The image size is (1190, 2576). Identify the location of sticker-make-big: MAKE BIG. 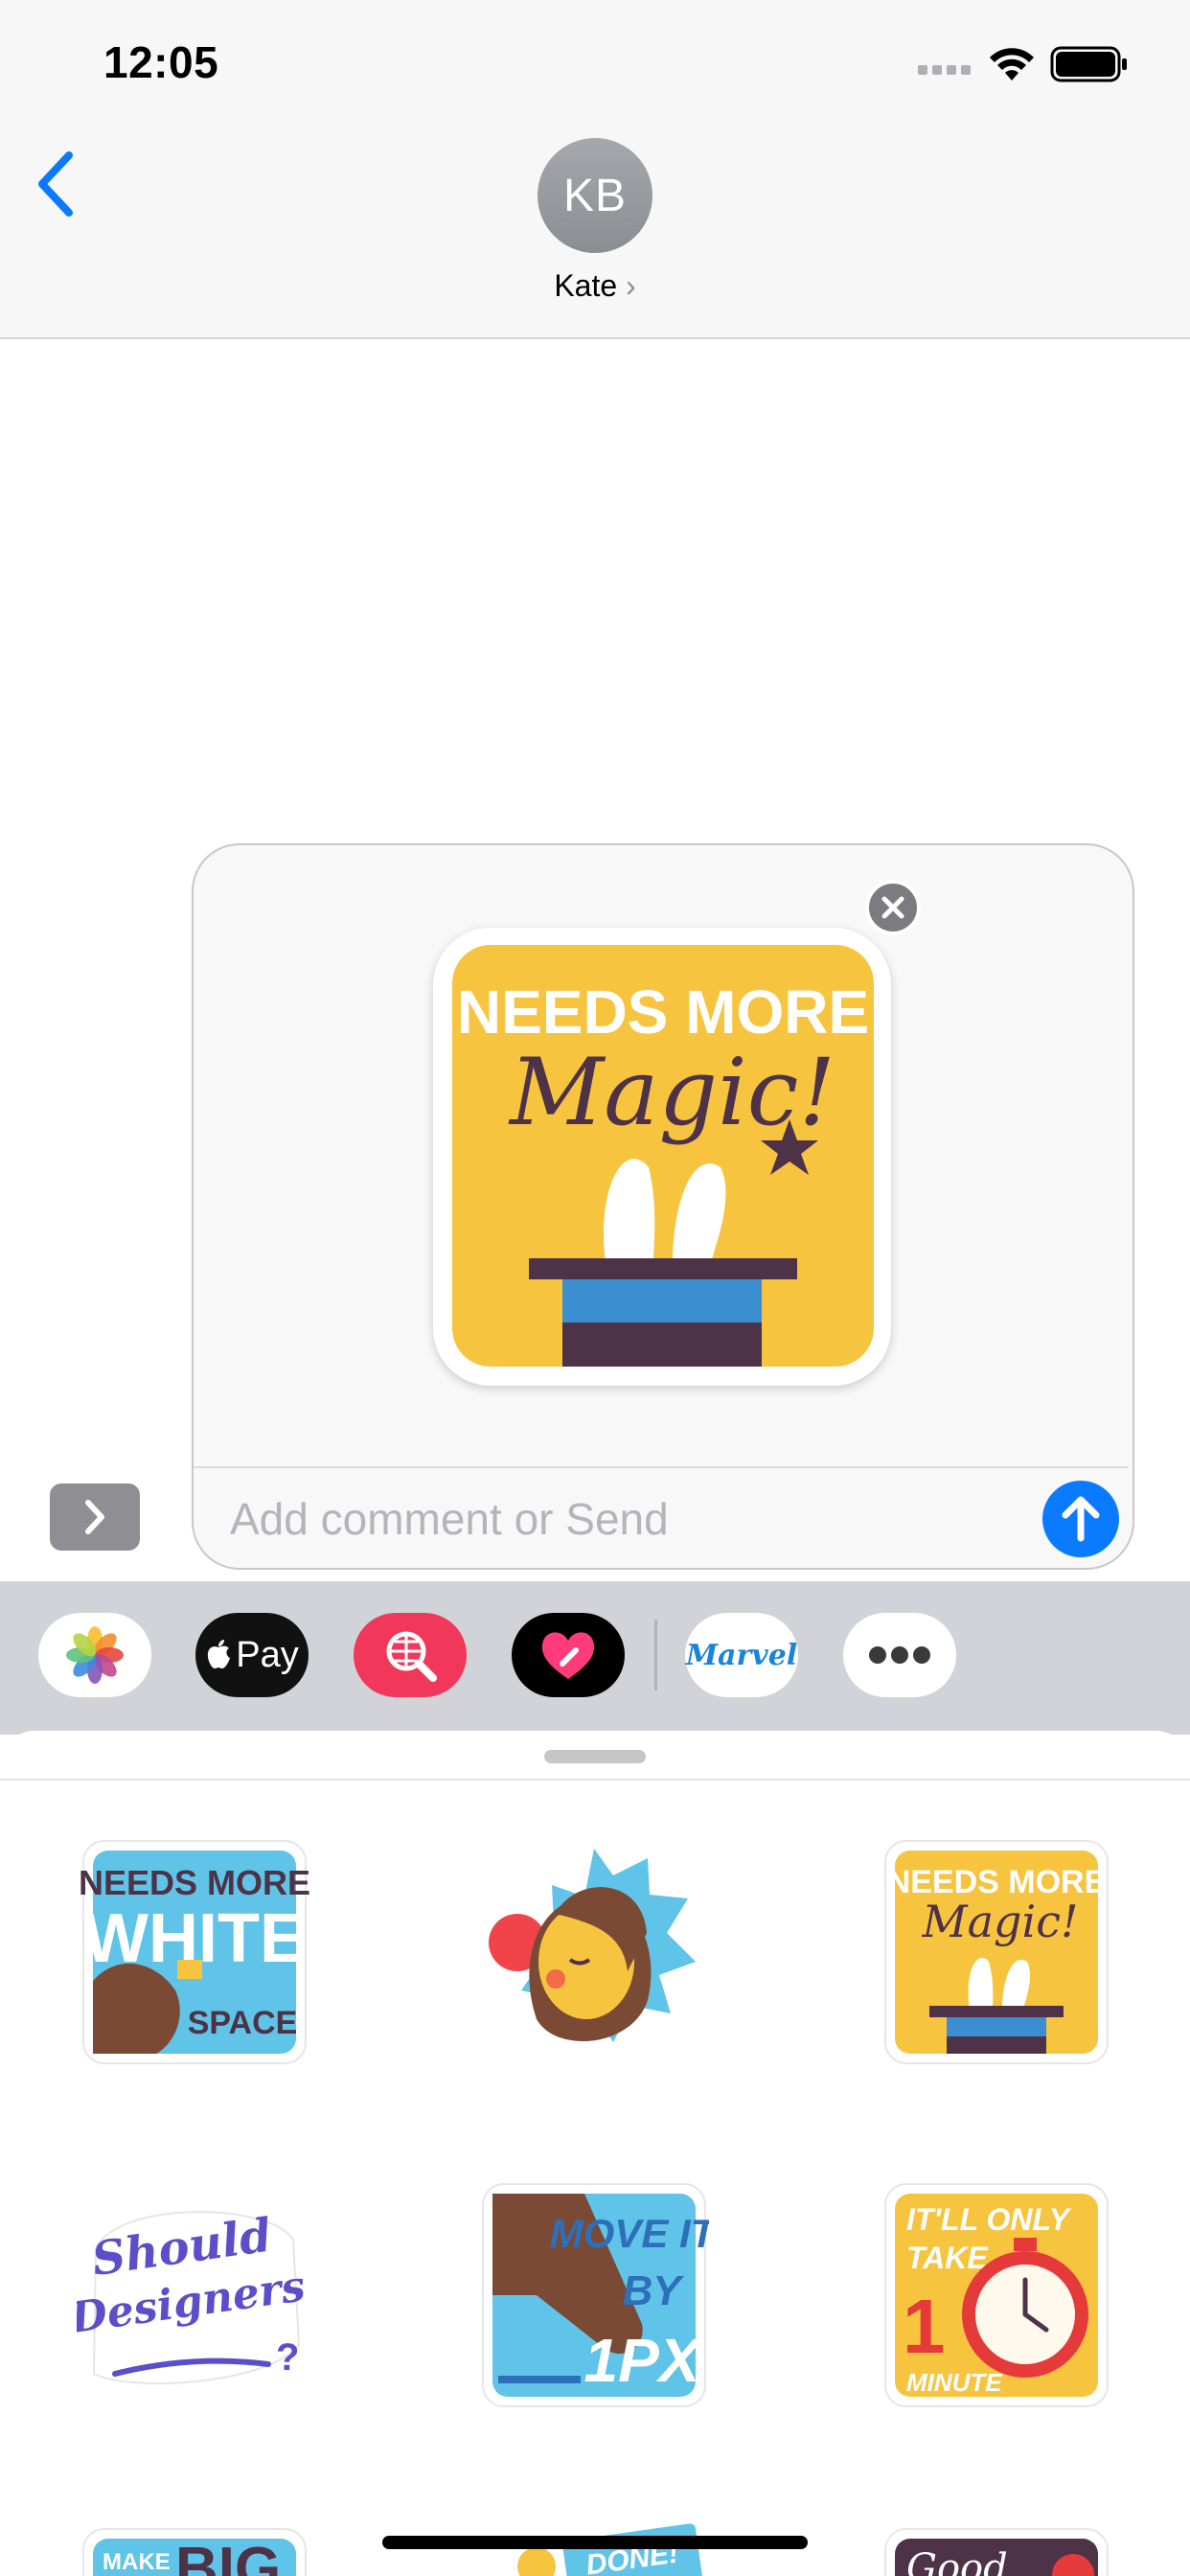
(195, 2550).